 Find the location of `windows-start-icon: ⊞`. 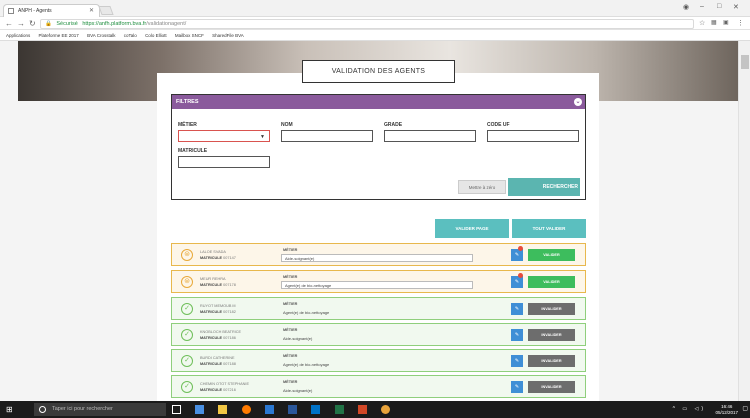

windows-start-icon: ⊞ is located at coordinates (9, 409).